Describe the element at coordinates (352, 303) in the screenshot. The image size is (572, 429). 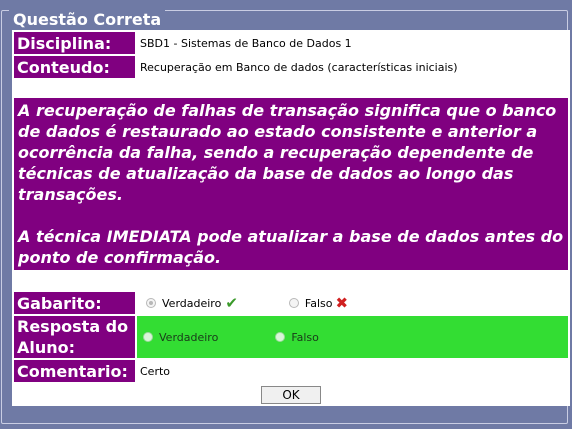
I see `gabarito-options: Verdadeiro ✔ Falso ✖` at that location.